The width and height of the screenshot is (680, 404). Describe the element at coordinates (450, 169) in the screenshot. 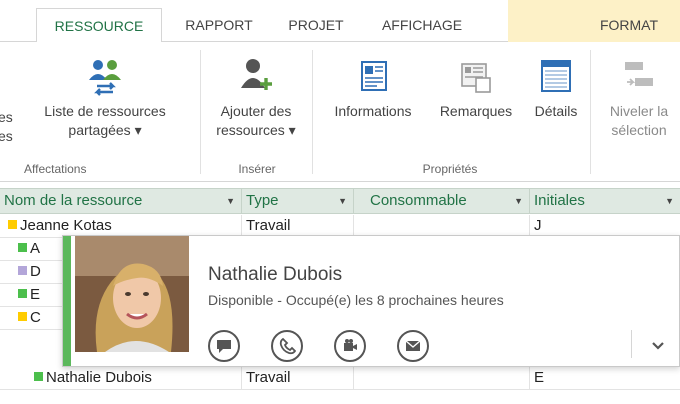

I see `group-label-proprietes: Propriétés` at that location.